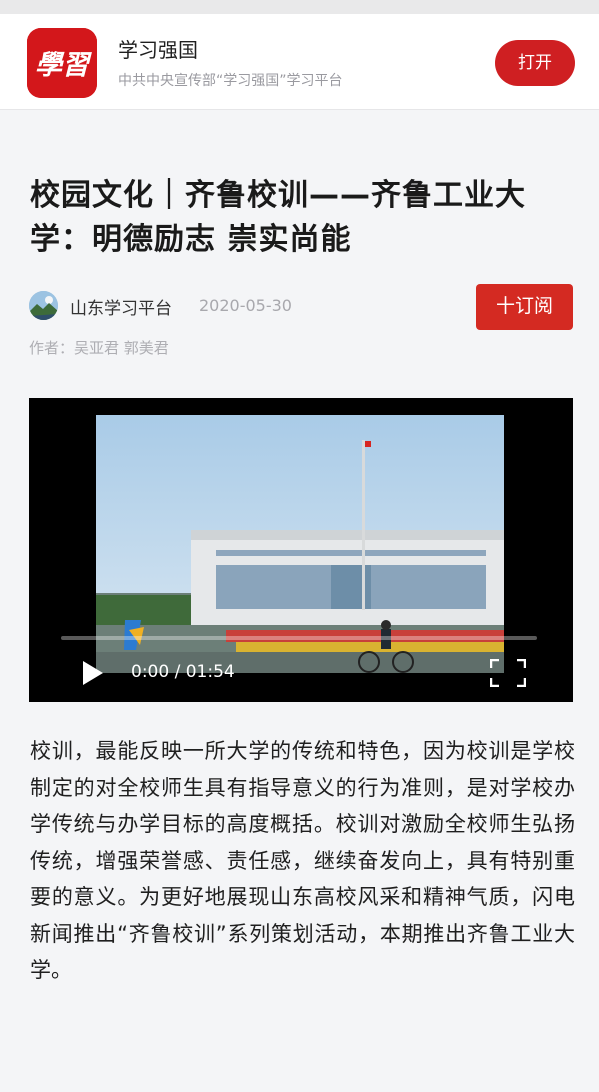  I want to click on article-title: 校园文化｜齐鲁校训——齐鲁工业大学：明德励志 崇实尚能, so click(278, 217).